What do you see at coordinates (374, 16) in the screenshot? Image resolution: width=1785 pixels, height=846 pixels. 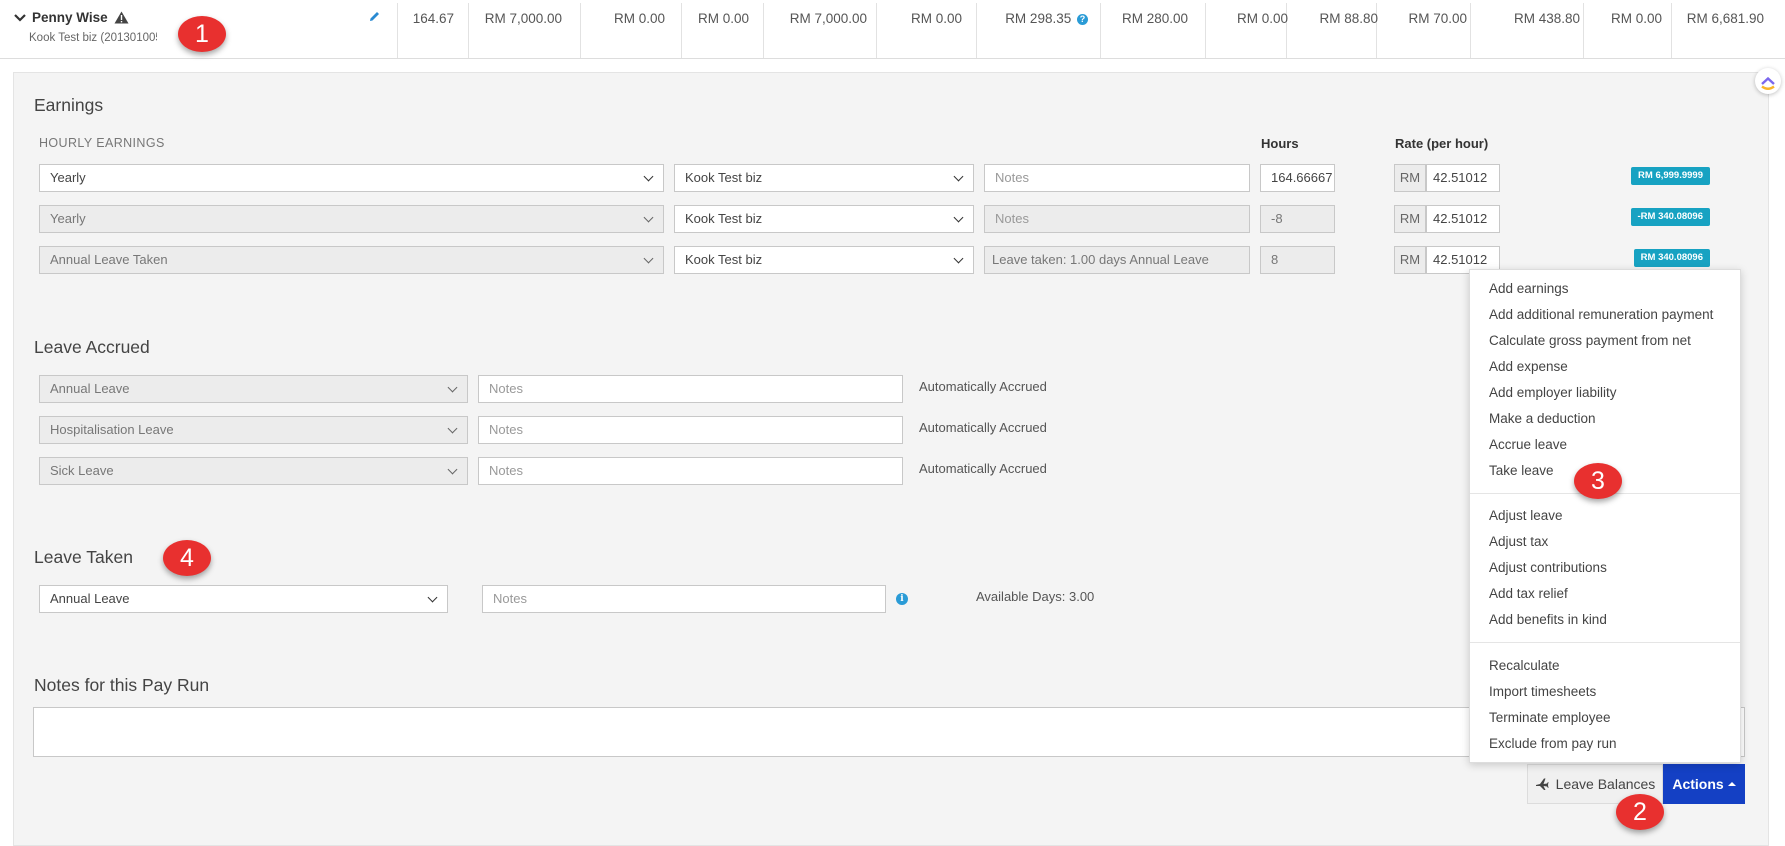 I see `pencil-icon` at bounding box center [374, 16].